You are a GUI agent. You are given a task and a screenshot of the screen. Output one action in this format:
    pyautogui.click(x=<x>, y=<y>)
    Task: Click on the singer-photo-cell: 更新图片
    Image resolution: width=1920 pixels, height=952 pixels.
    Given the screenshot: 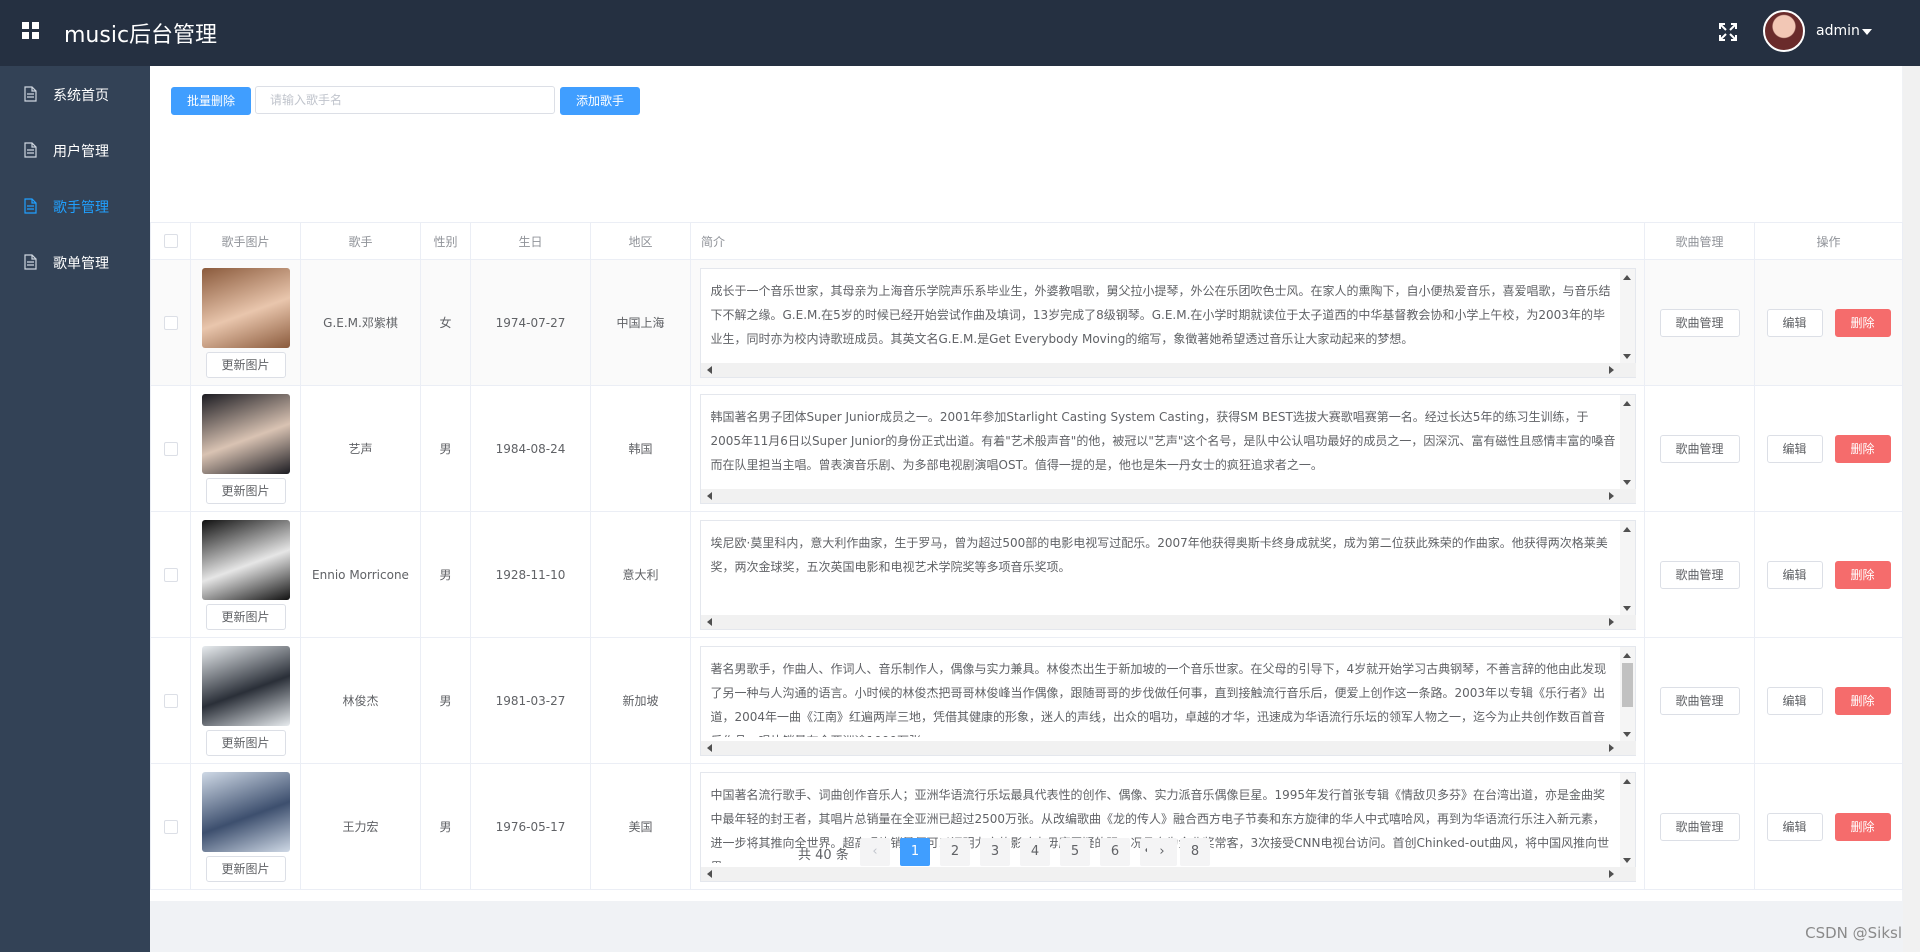 What is the action you would take?
    pyautogui.click(x=245, y=574)
    